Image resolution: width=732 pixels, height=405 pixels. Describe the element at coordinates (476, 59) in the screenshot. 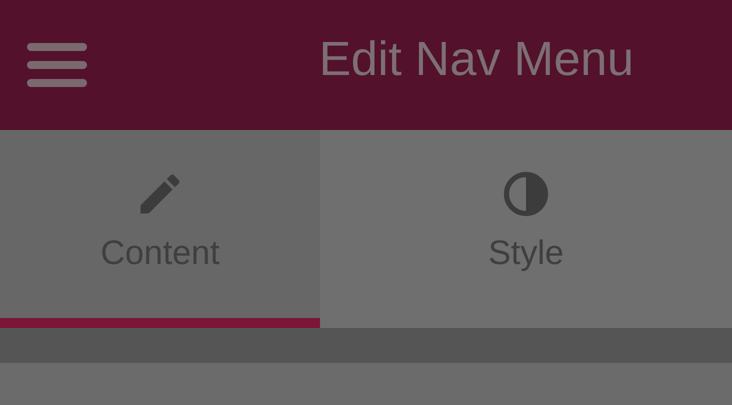

I see `page-title: Edit Nav Menu` at that location.